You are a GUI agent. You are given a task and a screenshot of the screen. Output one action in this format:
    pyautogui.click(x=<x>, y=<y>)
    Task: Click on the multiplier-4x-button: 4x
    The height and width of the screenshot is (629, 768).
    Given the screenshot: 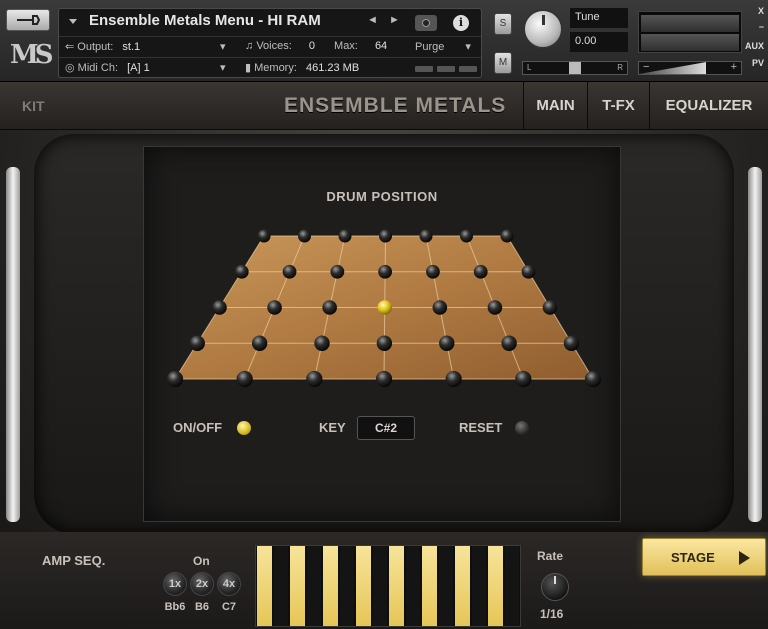 What is the action you would take?
    pyautogui.click(x=229, y=584)
    